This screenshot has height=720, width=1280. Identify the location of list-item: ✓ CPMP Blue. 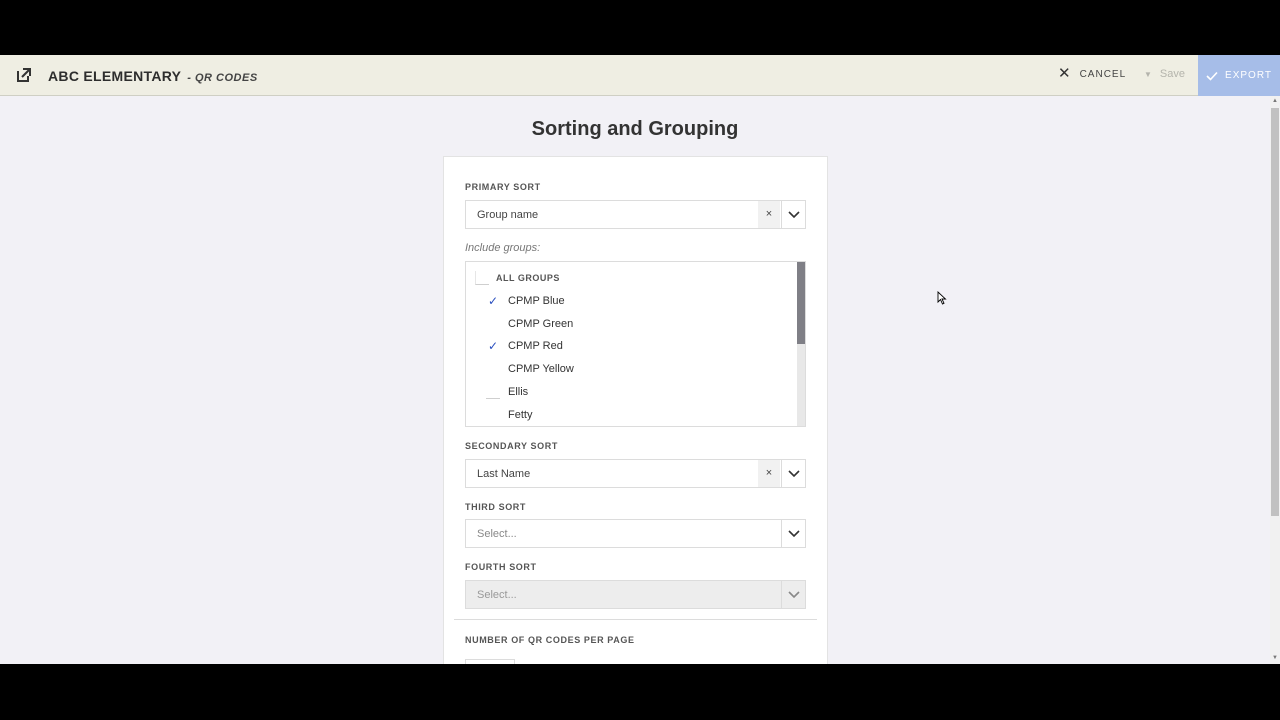
(525, 301).